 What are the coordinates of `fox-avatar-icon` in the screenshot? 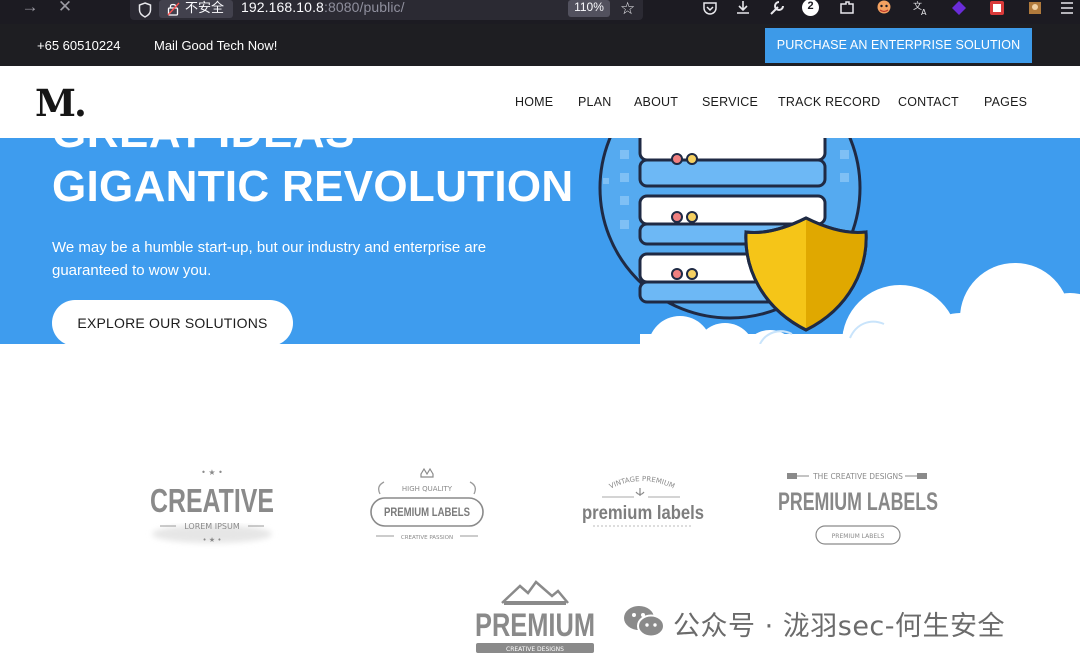 It's located at (884, 8).